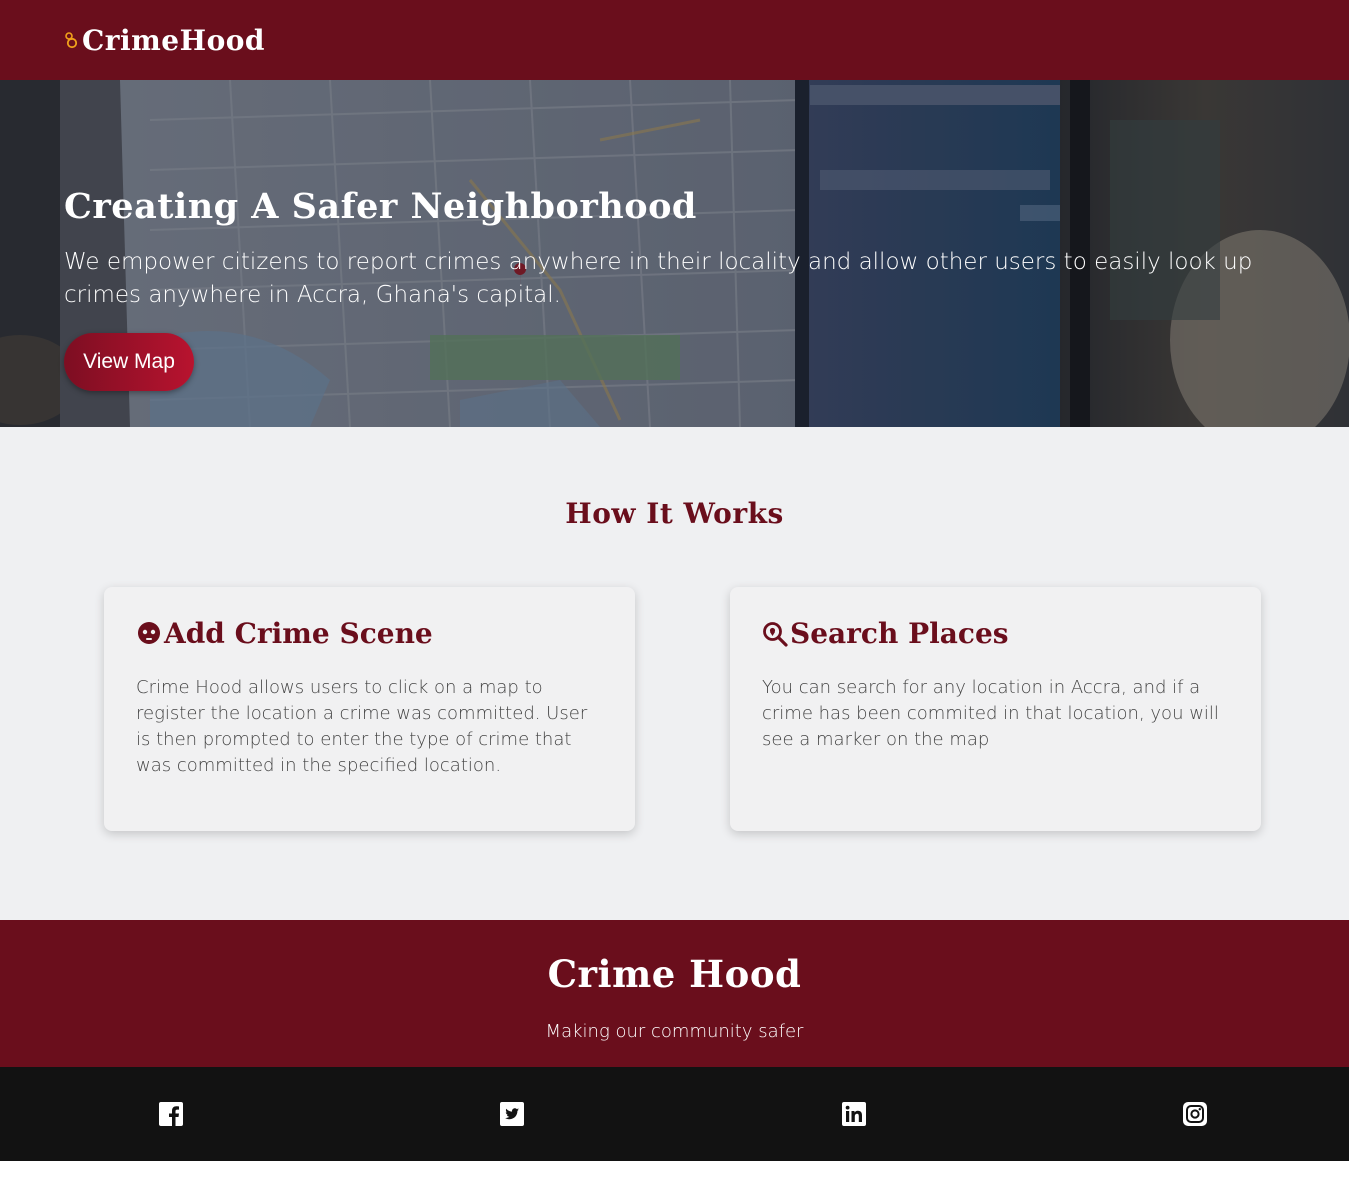 This screenshot has height=1187, width=1349. I want to click on twitter-icon, so click(512, 1114).